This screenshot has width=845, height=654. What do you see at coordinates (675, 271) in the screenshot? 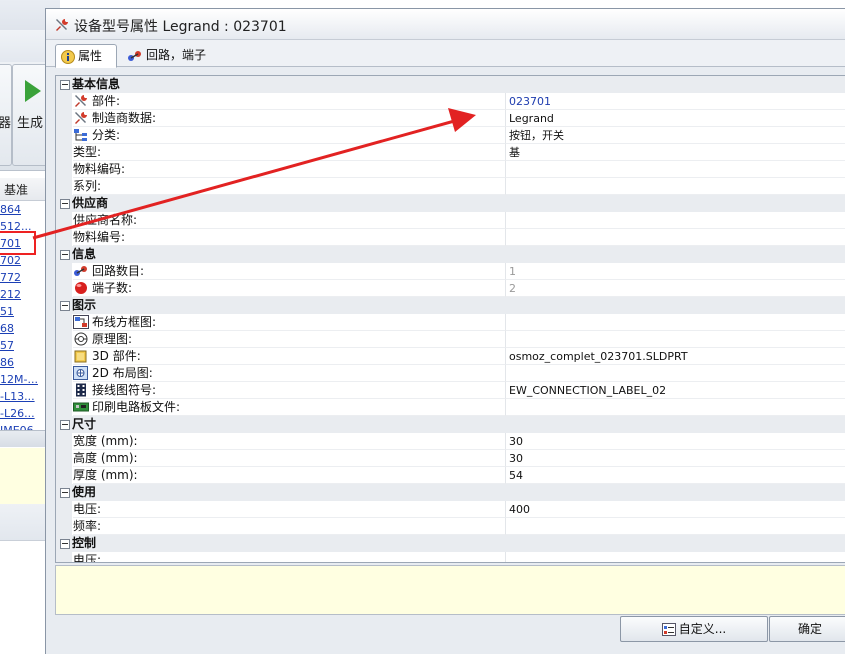
I see `property-value: 1` at bounding box center [675, 271].